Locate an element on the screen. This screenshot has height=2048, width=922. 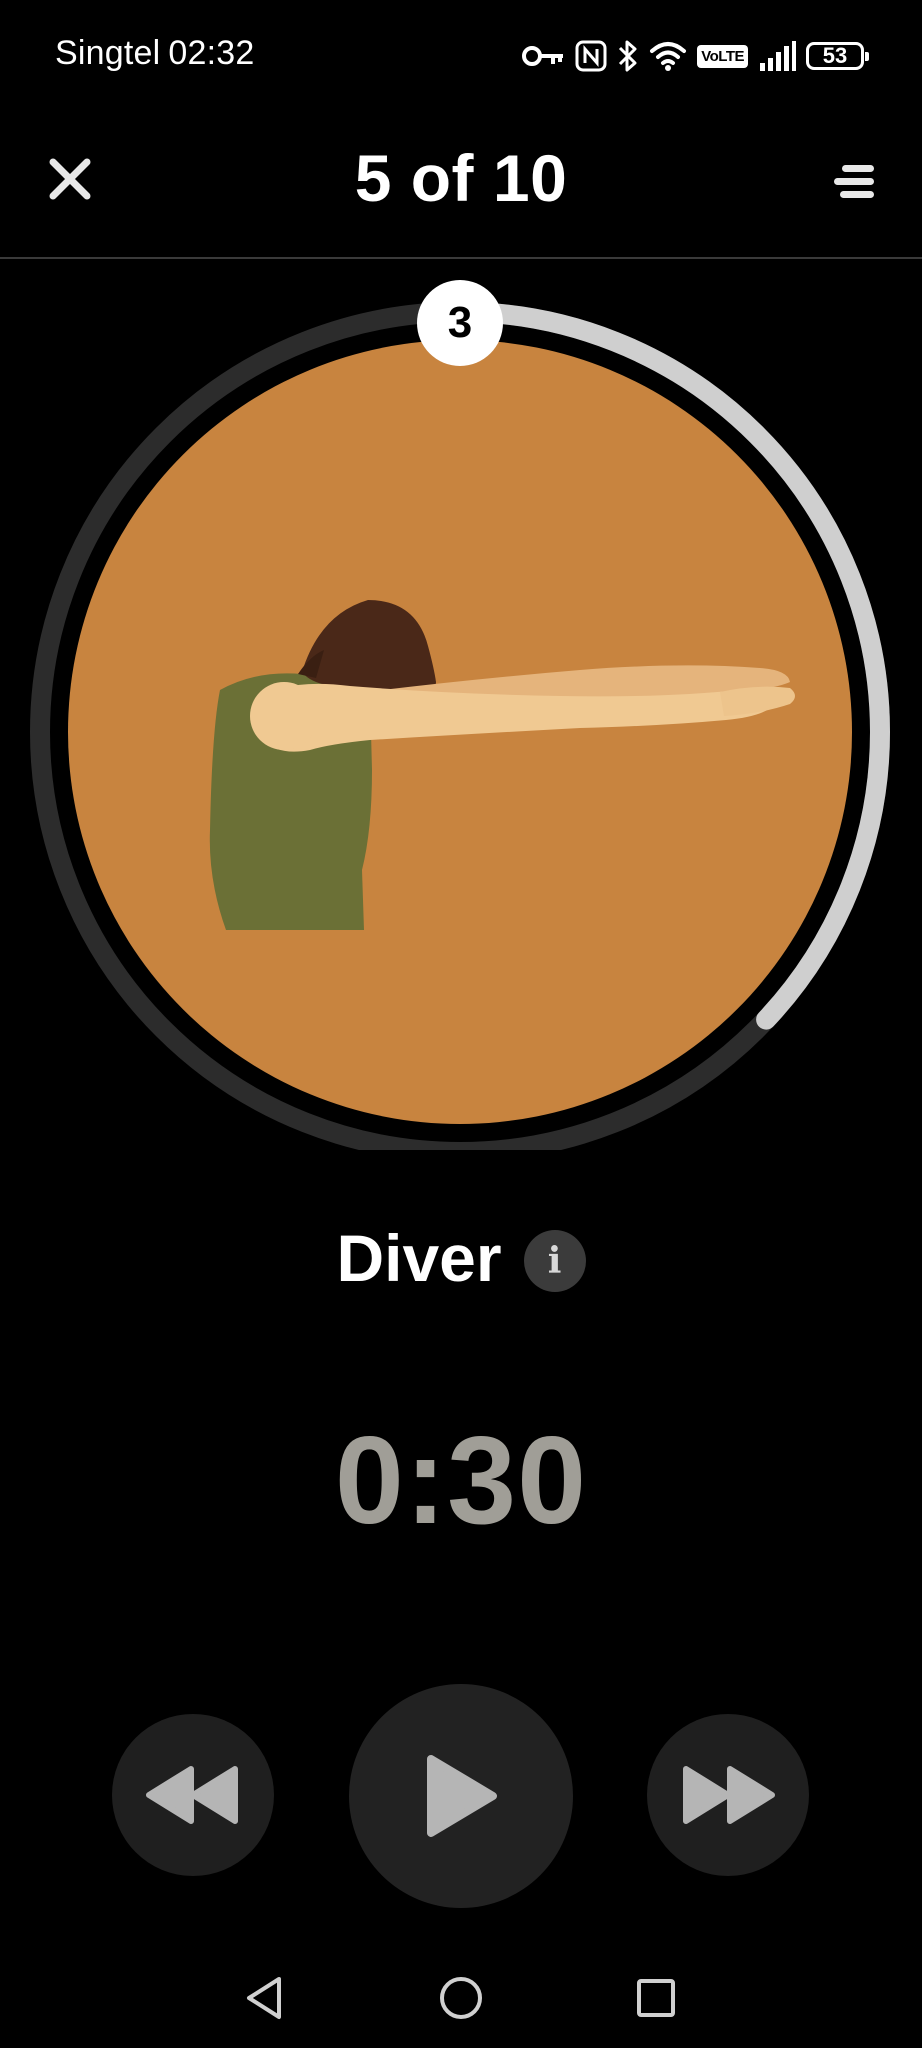
back-triangle-icon is located at coordinates (264, 1998).